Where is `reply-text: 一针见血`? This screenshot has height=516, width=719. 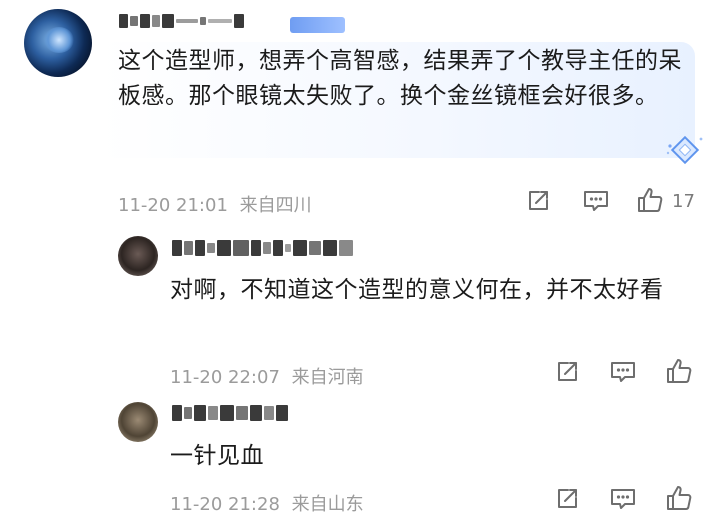
reply-text: 一针见血 is located at coordinates (217, 456).